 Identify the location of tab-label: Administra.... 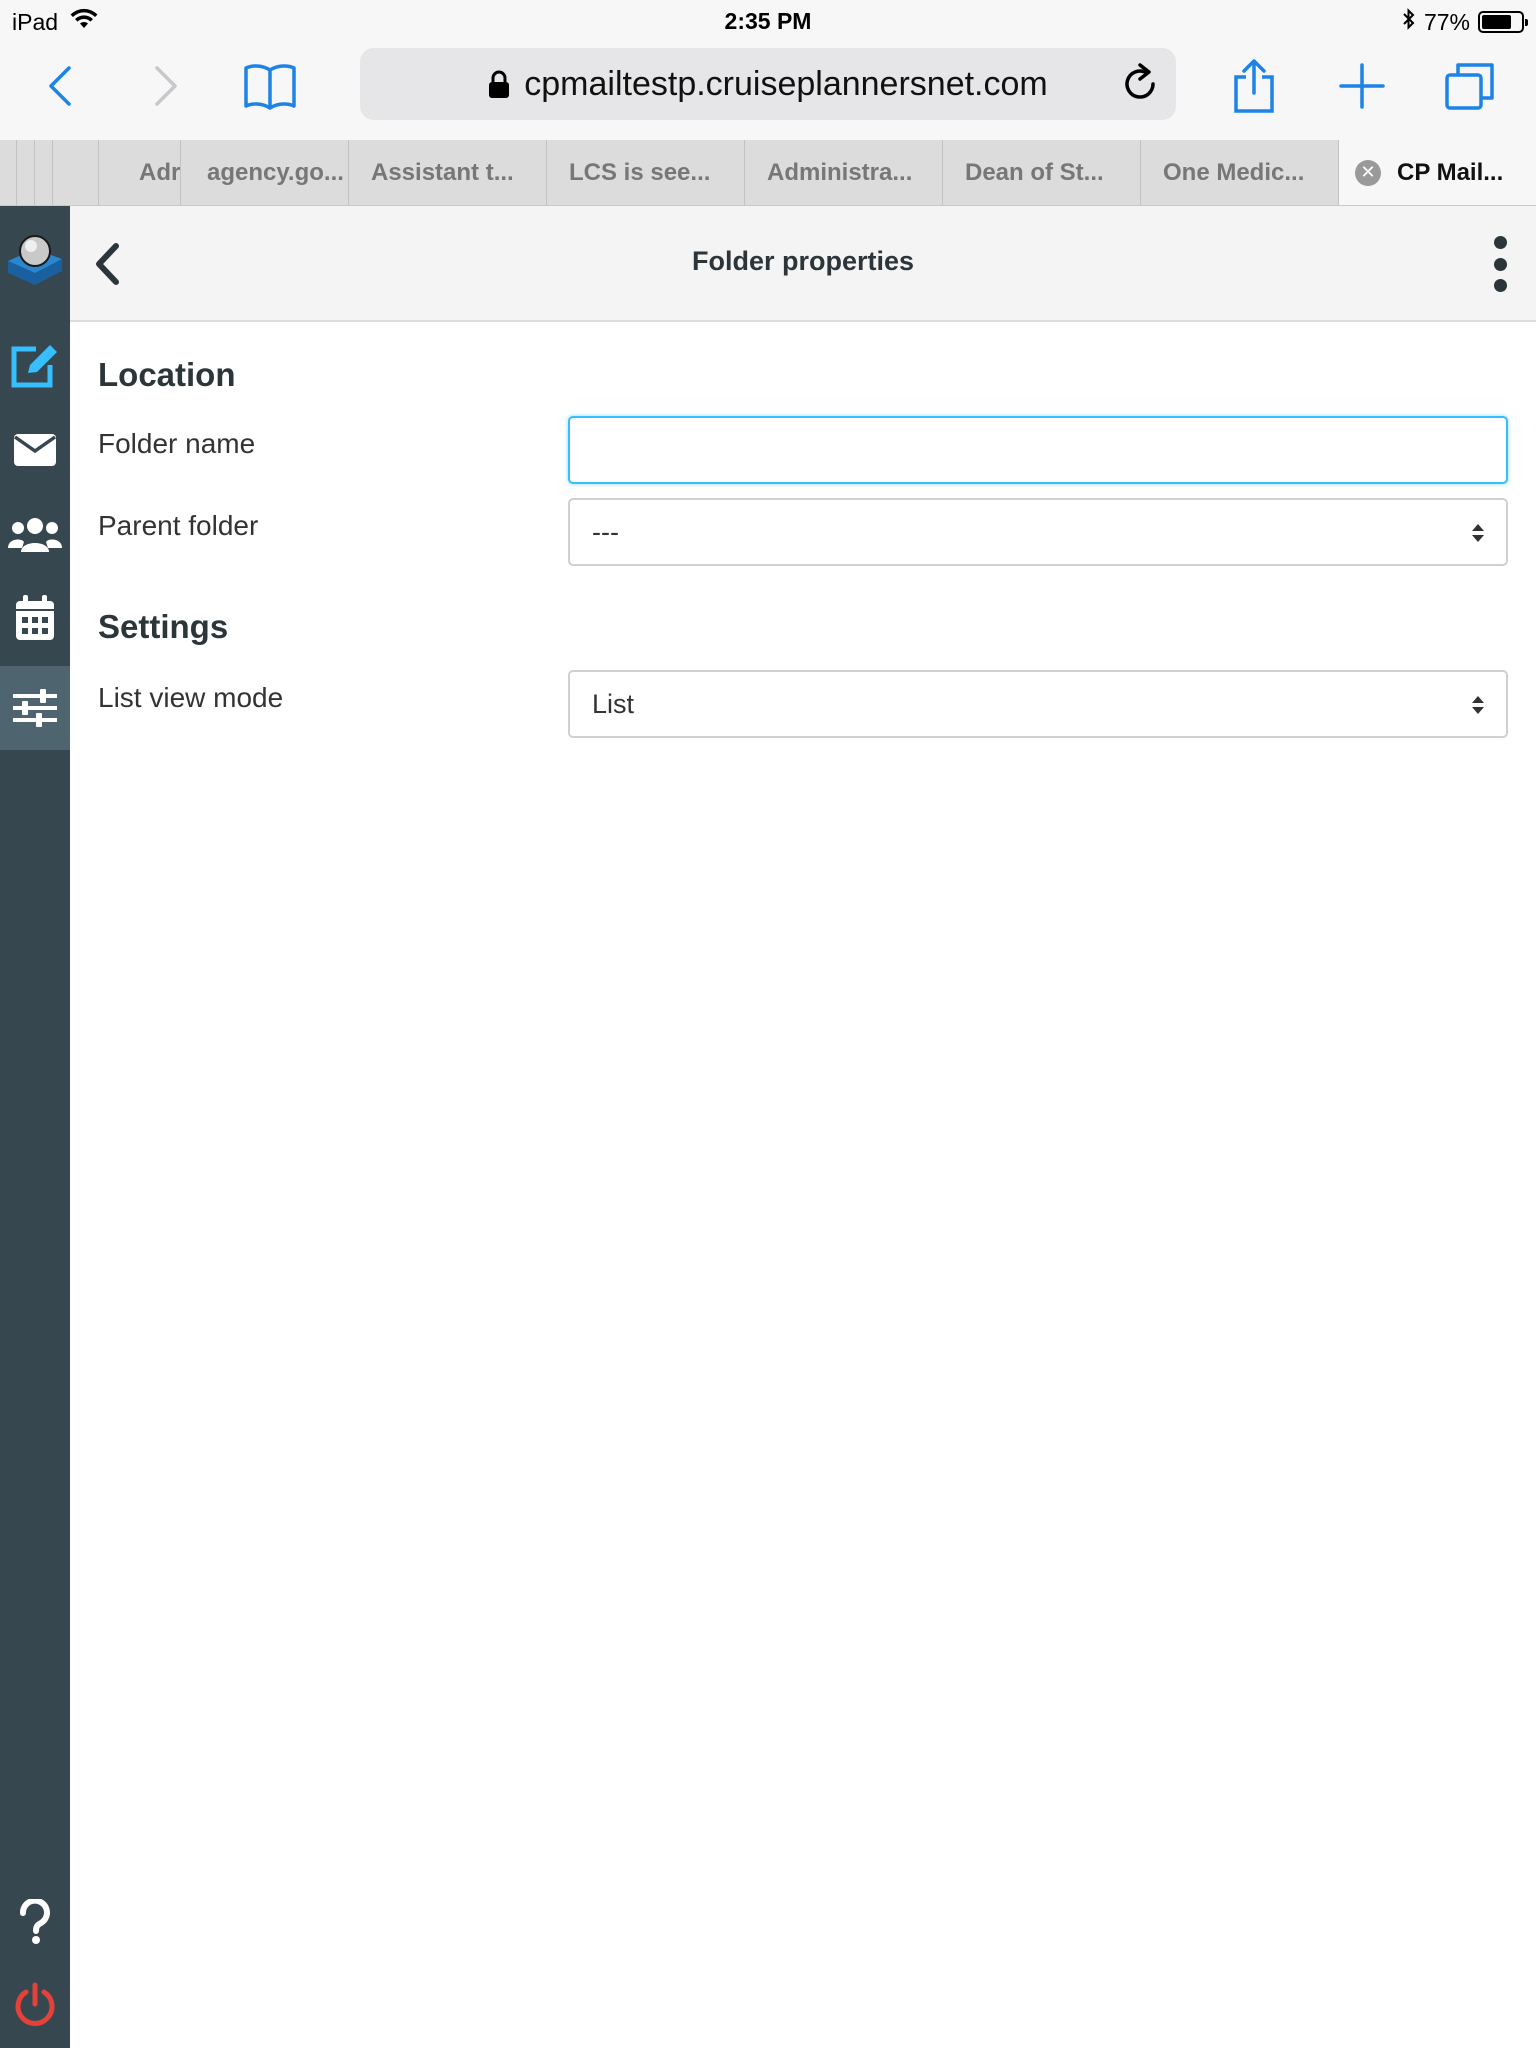
(840, 172).